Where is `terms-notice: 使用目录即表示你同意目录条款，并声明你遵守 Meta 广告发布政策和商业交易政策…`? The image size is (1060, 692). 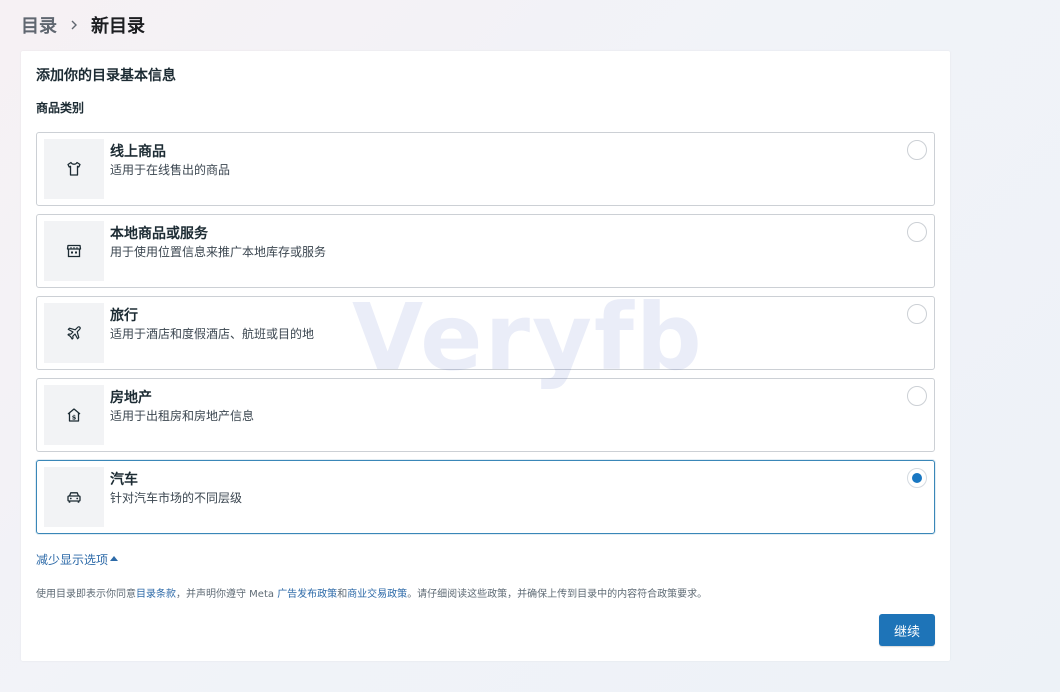 terms-notice: 使用目录即表示你同意目录条款，并声明你遵守 Meta 广告发布政策和商业交易政策… is located at coordinates (371, 592).